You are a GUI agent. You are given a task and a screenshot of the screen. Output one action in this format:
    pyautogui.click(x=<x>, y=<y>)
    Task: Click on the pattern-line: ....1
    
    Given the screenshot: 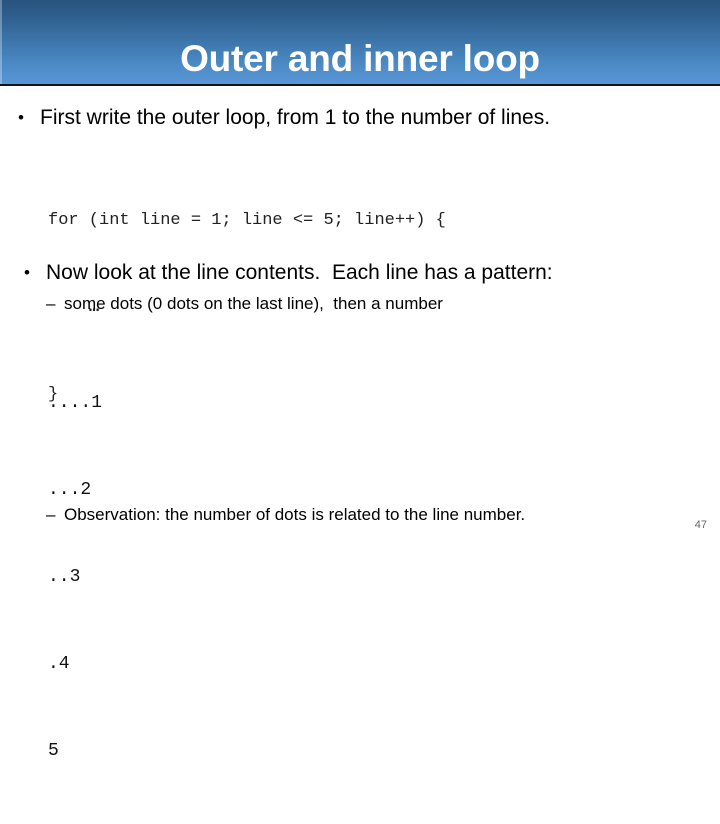 What is the action you would take?
    pyautogui.click(x=75, y=403)
    